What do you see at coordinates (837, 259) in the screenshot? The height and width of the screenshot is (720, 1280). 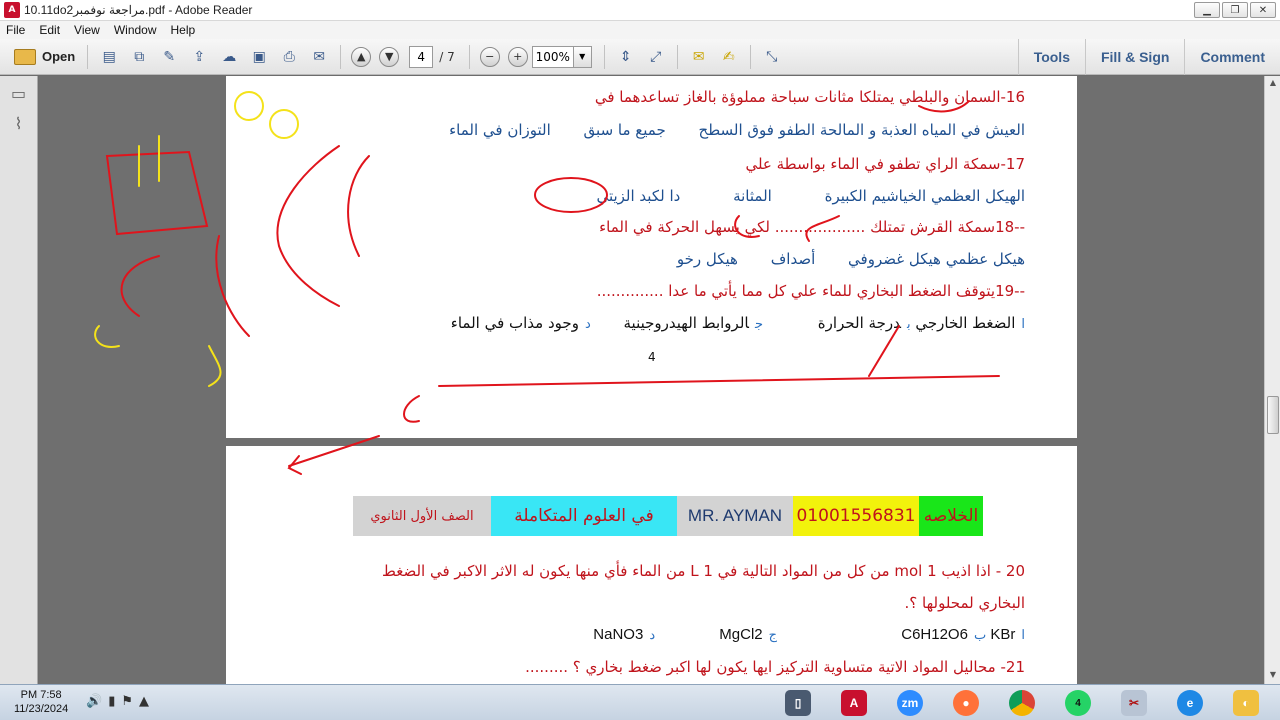 I see `question-18-options: هيكل عظمي هيكل غضروفي أصداف هيكل رخو` at bounding box center [837, 259].